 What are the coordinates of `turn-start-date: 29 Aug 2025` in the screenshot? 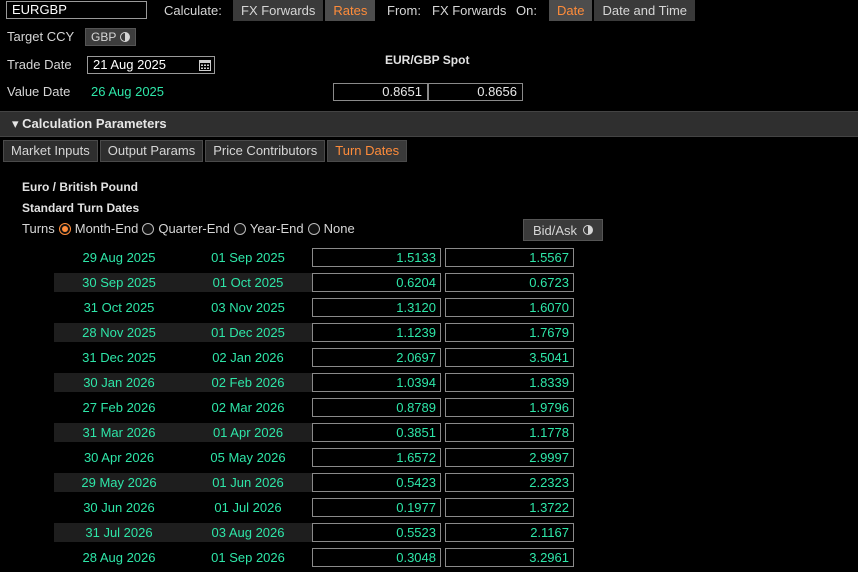 It's located at (119, 257).